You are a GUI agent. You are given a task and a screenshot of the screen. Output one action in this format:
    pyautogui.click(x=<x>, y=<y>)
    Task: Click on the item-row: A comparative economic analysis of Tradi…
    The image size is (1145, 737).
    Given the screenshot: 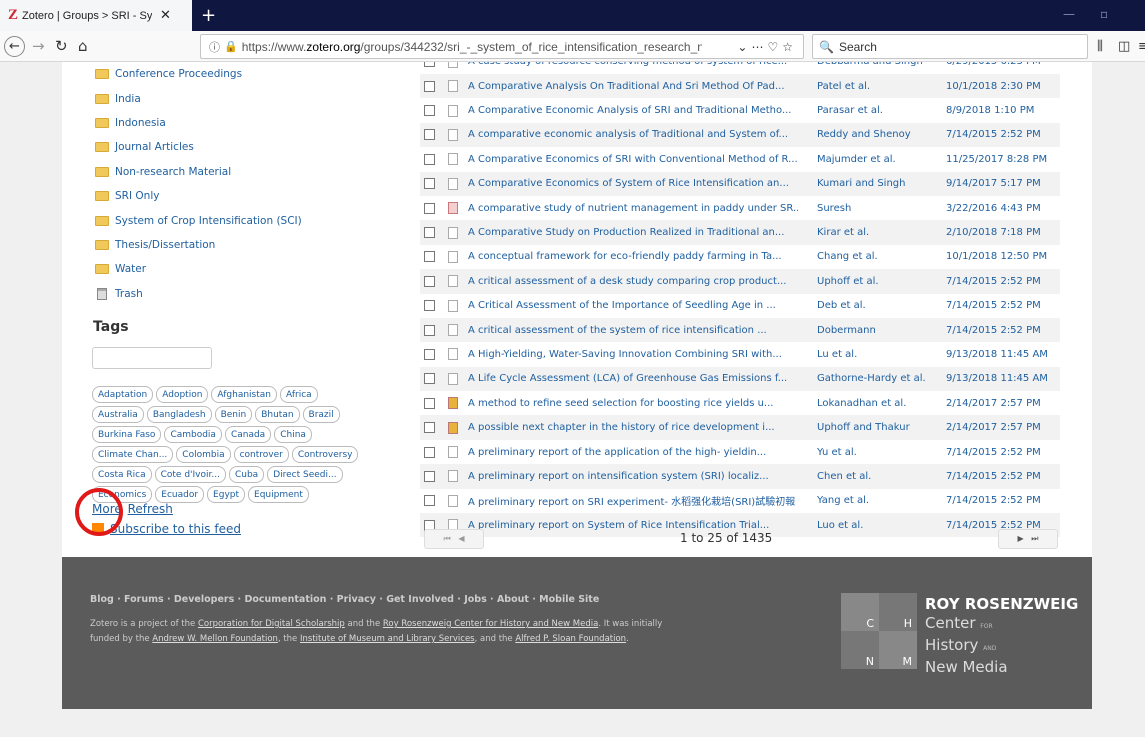 What is the action you would take?
    pyautogui.click(x=740, y=135)
    